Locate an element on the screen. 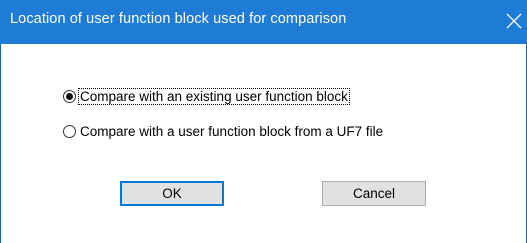 The width and height of the screenshot is (527, 243). cancel-button: Cancel is located at coordinates (374, 193).